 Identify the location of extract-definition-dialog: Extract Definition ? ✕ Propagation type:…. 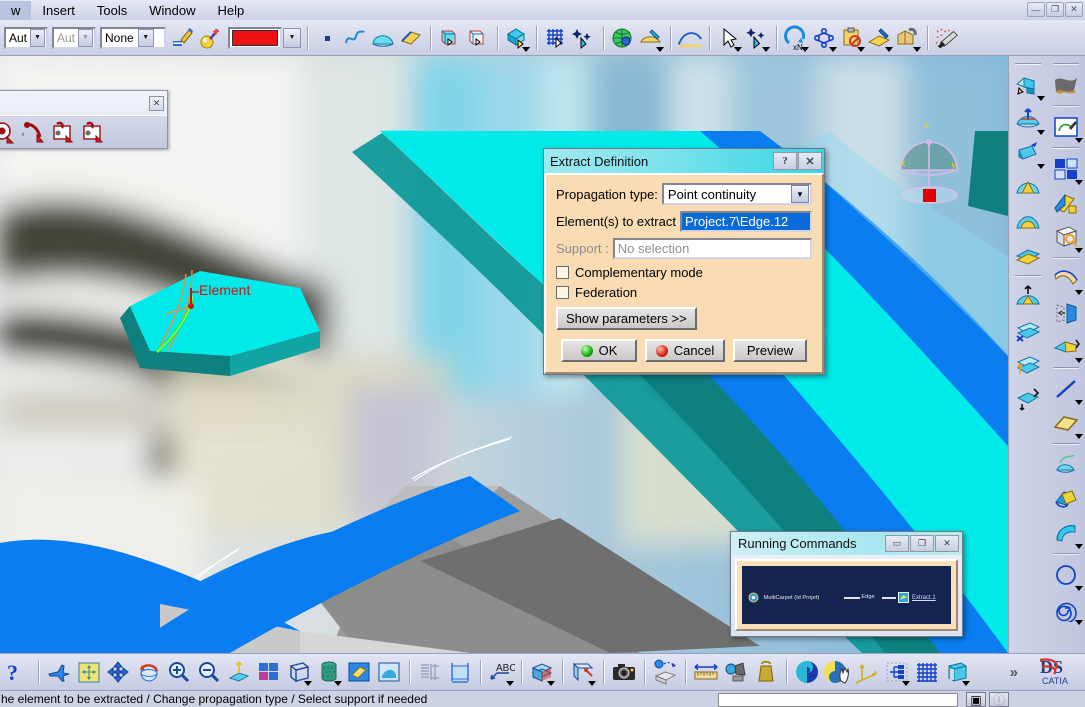
(684, 261).